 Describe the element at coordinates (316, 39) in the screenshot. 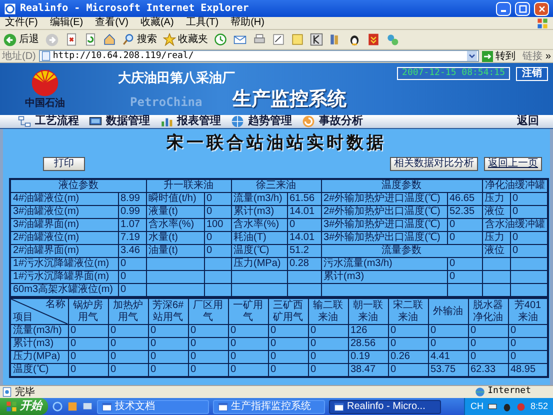

I see `k-letter-icon` at that location.